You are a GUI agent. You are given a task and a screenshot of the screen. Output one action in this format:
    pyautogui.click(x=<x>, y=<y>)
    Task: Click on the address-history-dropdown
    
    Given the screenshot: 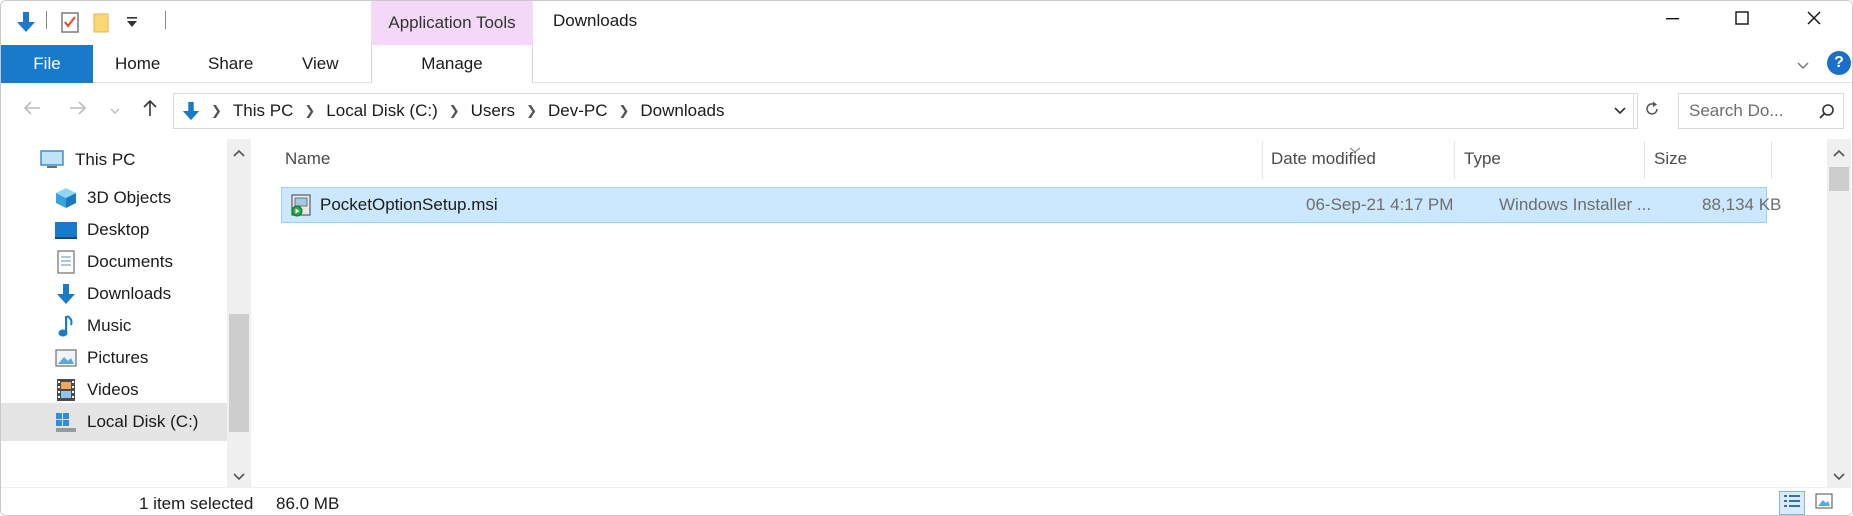 What is the action you would take?
    pyautogui.click(x=1620, y=111)
    